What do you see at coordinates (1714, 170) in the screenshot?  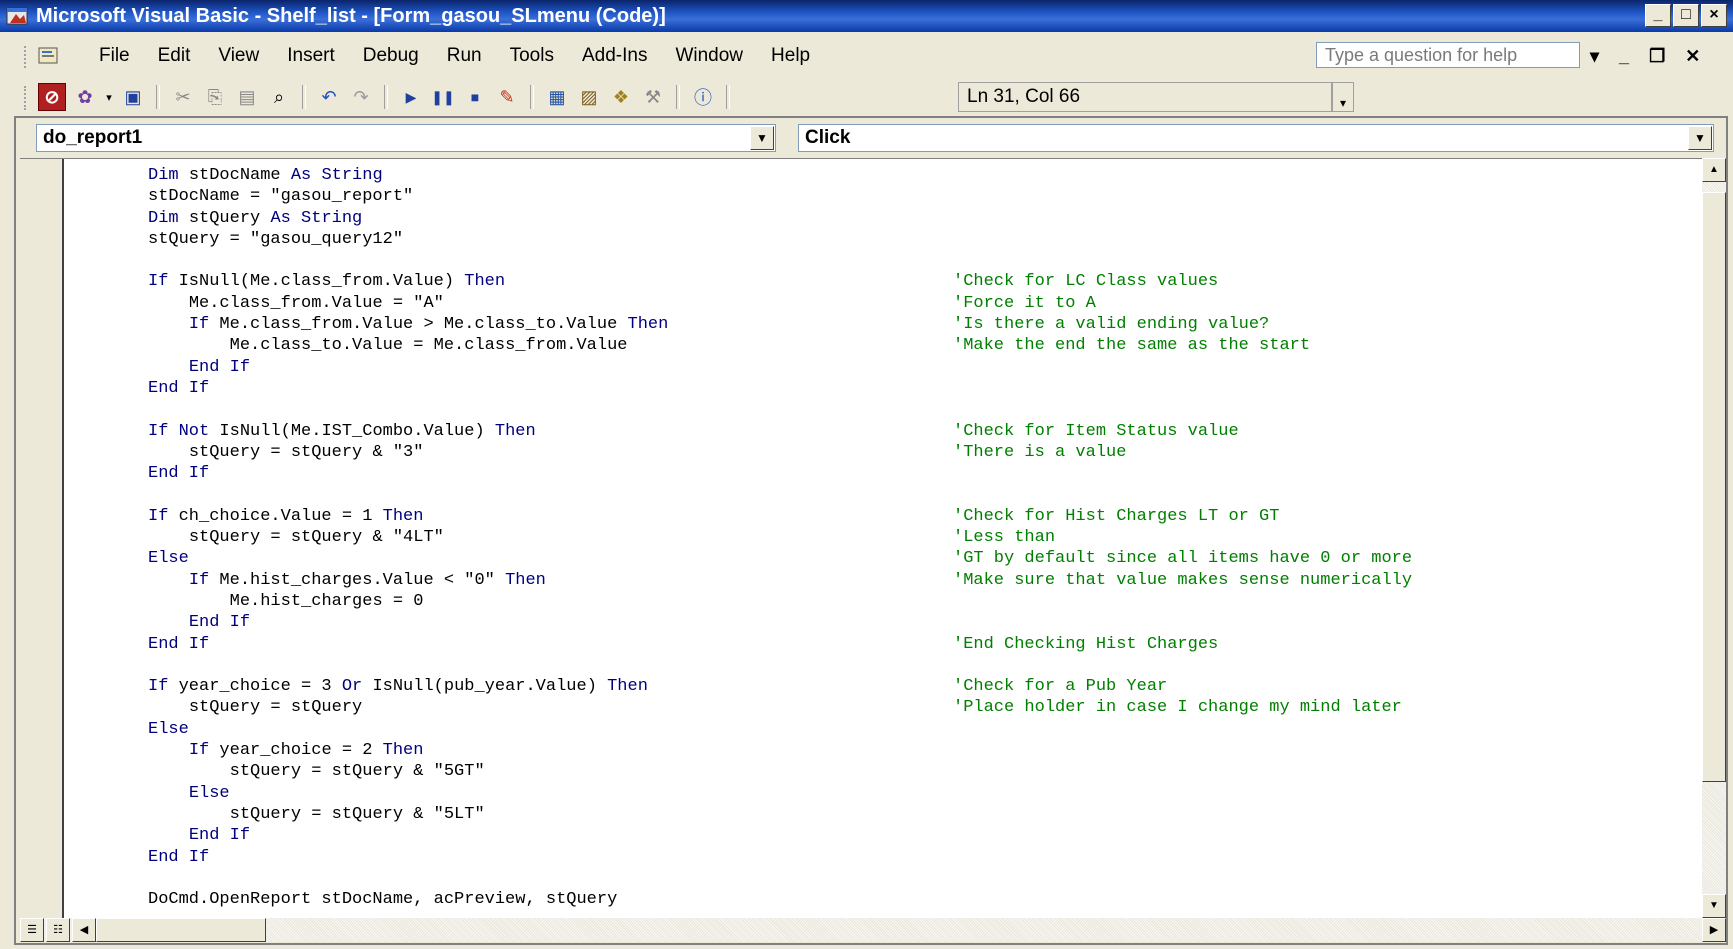 I see `scroll-up-icon: ▲` at bounding box center [1714, 170].